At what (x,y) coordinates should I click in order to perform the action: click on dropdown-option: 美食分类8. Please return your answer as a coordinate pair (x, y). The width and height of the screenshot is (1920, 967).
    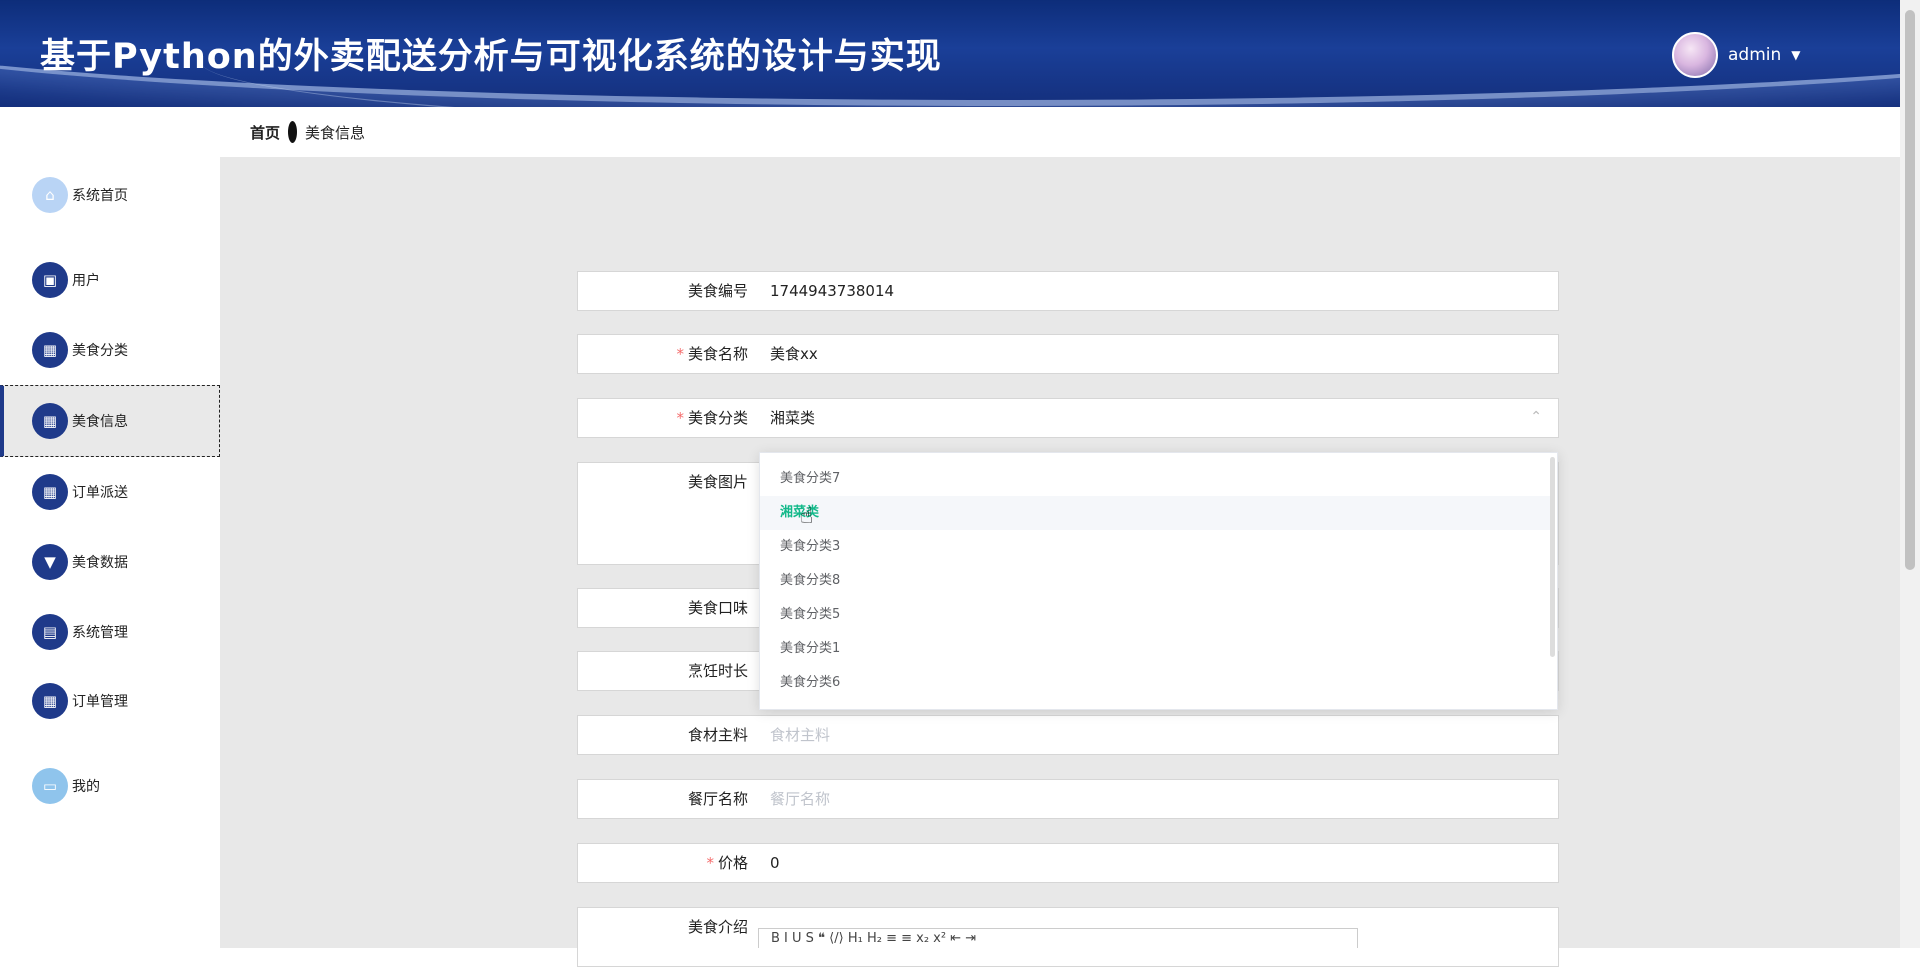
    Looking at the image, I should click on (1155, 581).